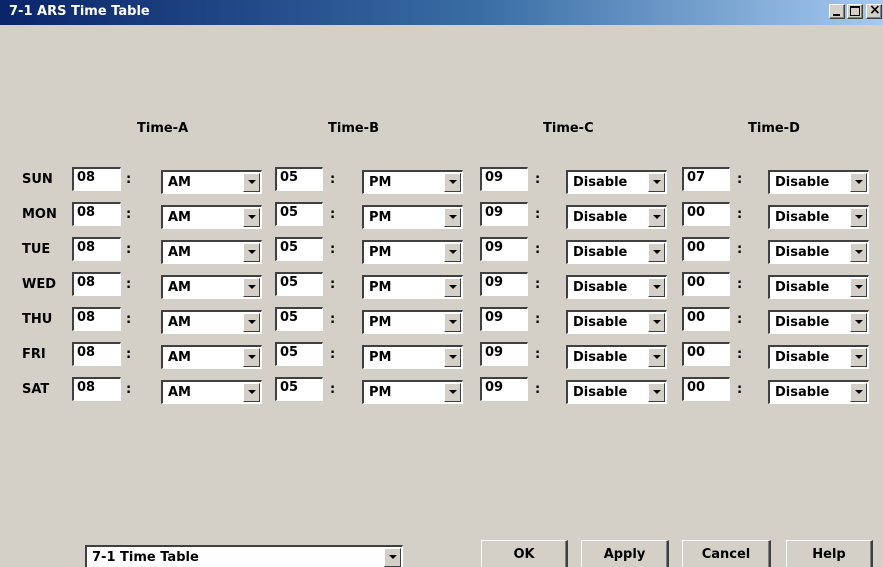  What do you see at coordinates (412, 357) in the screenshot?
I see `fri-time-b-period-select: PM` at bounding box center [412, 357].